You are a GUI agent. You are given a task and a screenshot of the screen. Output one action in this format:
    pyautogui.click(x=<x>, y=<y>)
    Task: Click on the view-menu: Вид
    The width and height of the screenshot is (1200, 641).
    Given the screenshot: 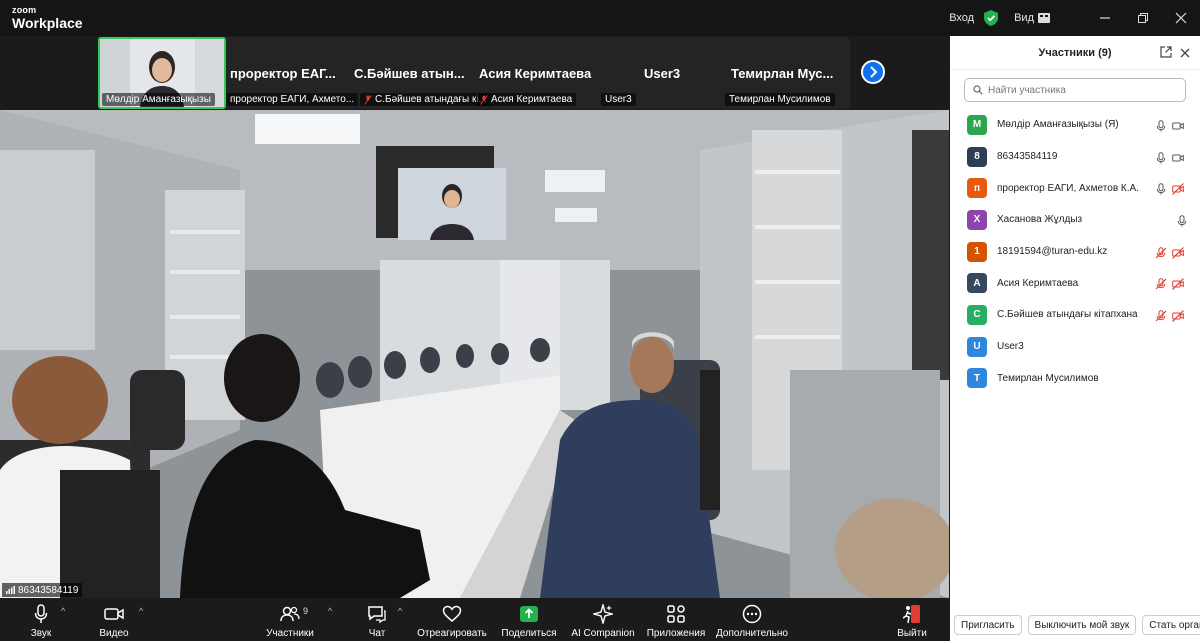 What is the action you would take?
    pyautogui.click(x=1024, y=18)
    